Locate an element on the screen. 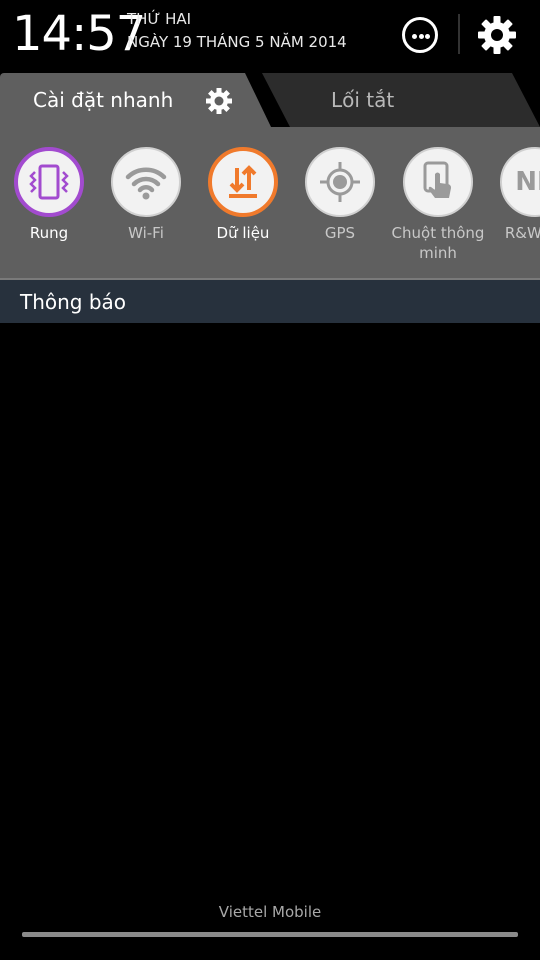 This screenshot has height=960, width=540. drag-handle is located at coordinates (270, 934).